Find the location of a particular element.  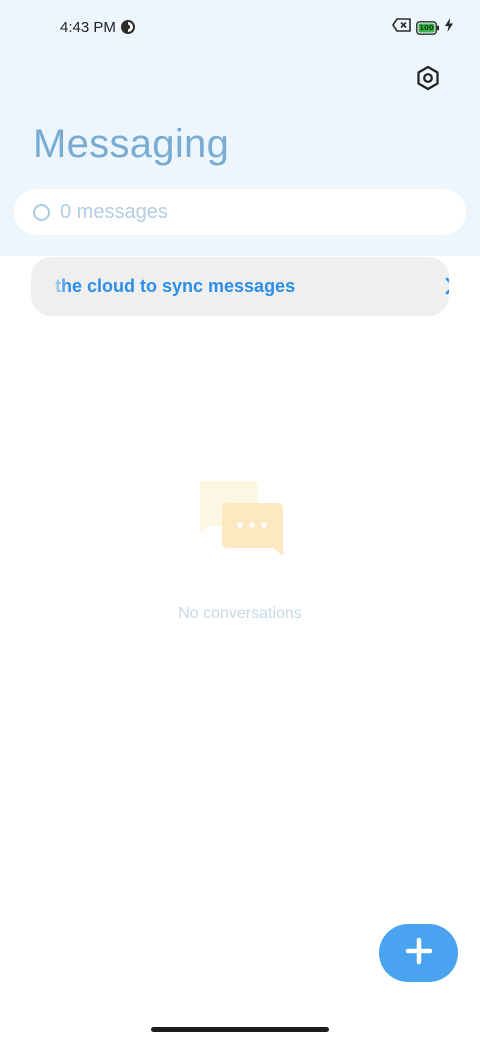

new-conversation-button is located at coordinates (418, 953).